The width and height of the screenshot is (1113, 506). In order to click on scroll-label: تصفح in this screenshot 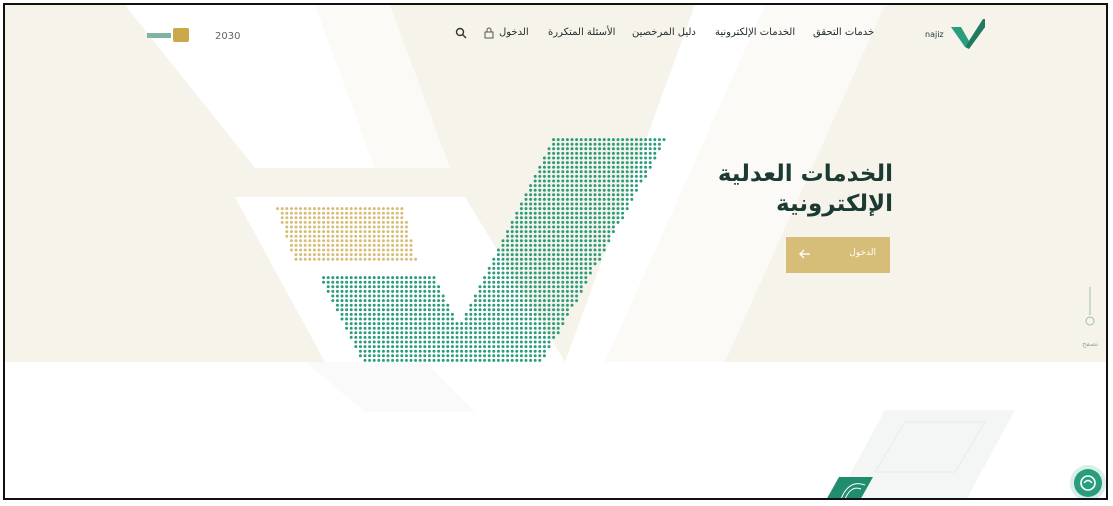, I will do `click(1090, 344)`.